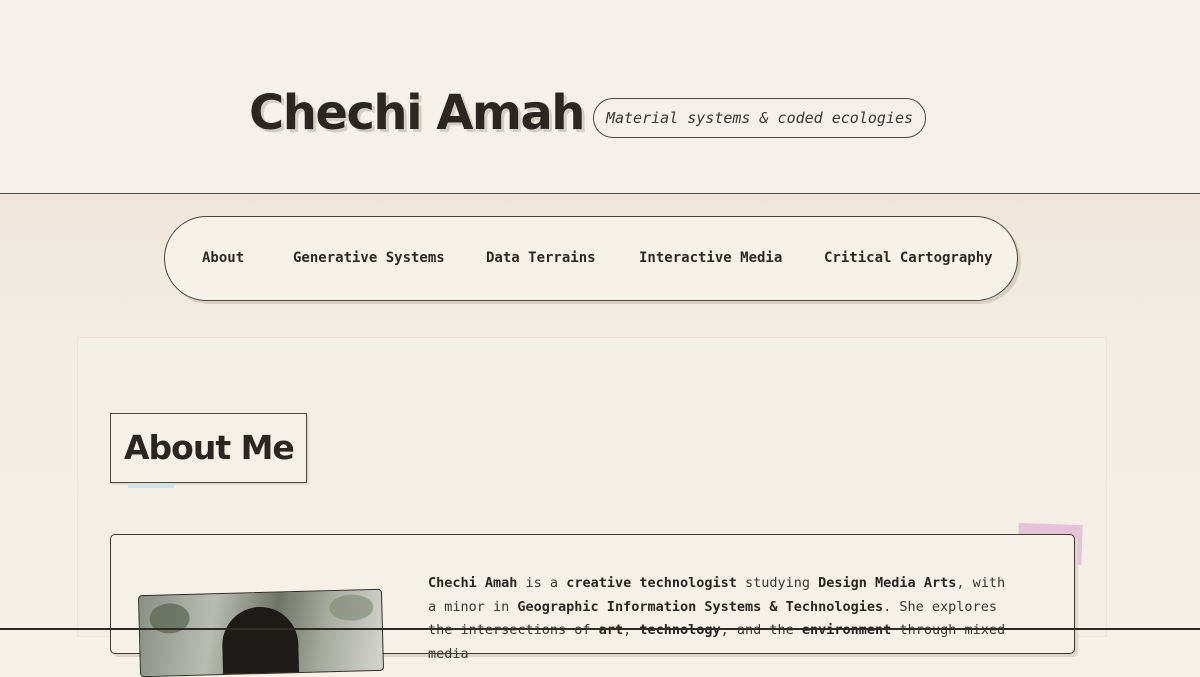 Image resolution: width=1200 pixels, height=677 pixels. Describe the element at coordinates (611, 630) in the screenshot. I see `bio-keyword-art: art` at that location.